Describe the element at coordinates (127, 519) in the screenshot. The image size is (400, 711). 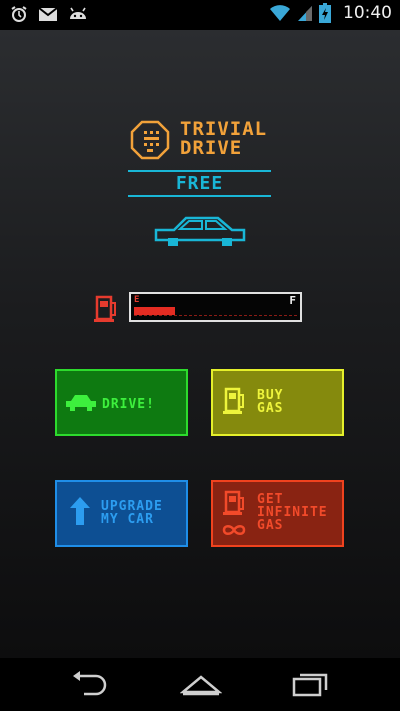
I see `upgrade-car-label-line2: MY CAR` at that location.